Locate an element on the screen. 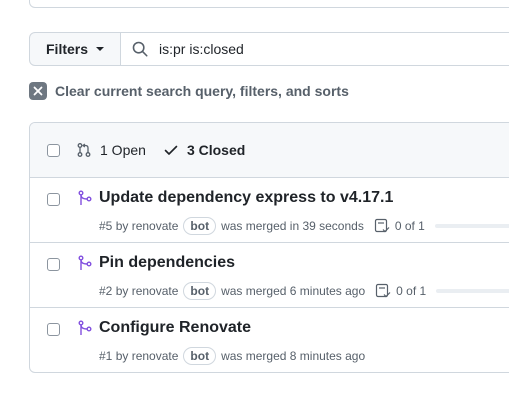 Image resolution: width=509 pixels, height=401 pixels. filters-label: Filters is located at coordinates (67, 49).